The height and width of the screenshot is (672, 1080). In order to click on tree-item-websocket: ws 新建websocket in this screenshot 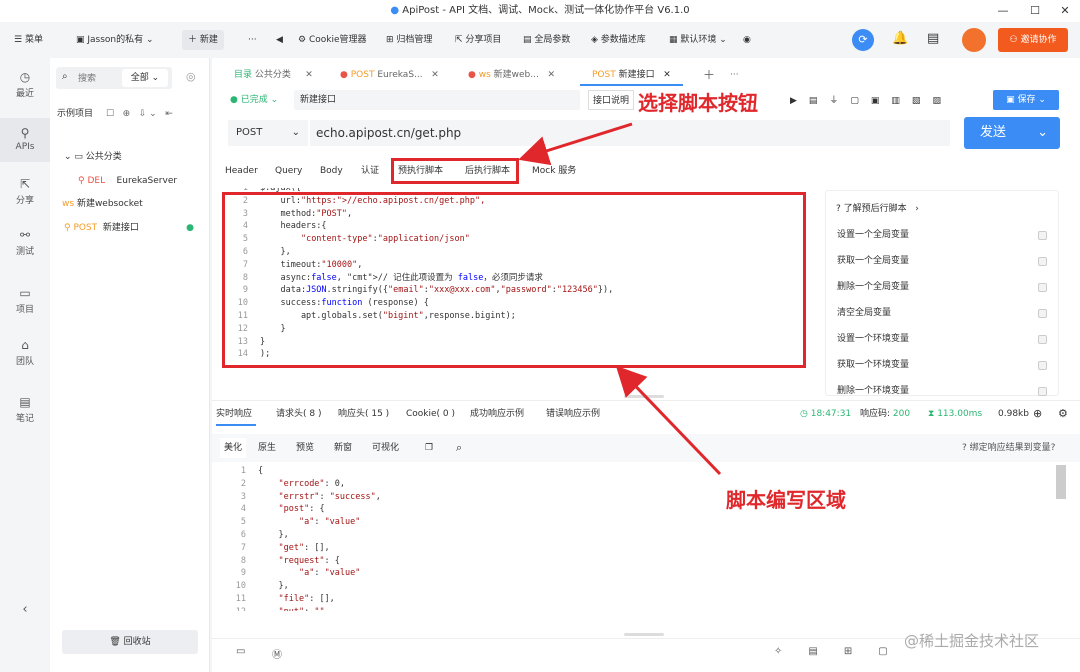, I will do `click(102, 204)`.